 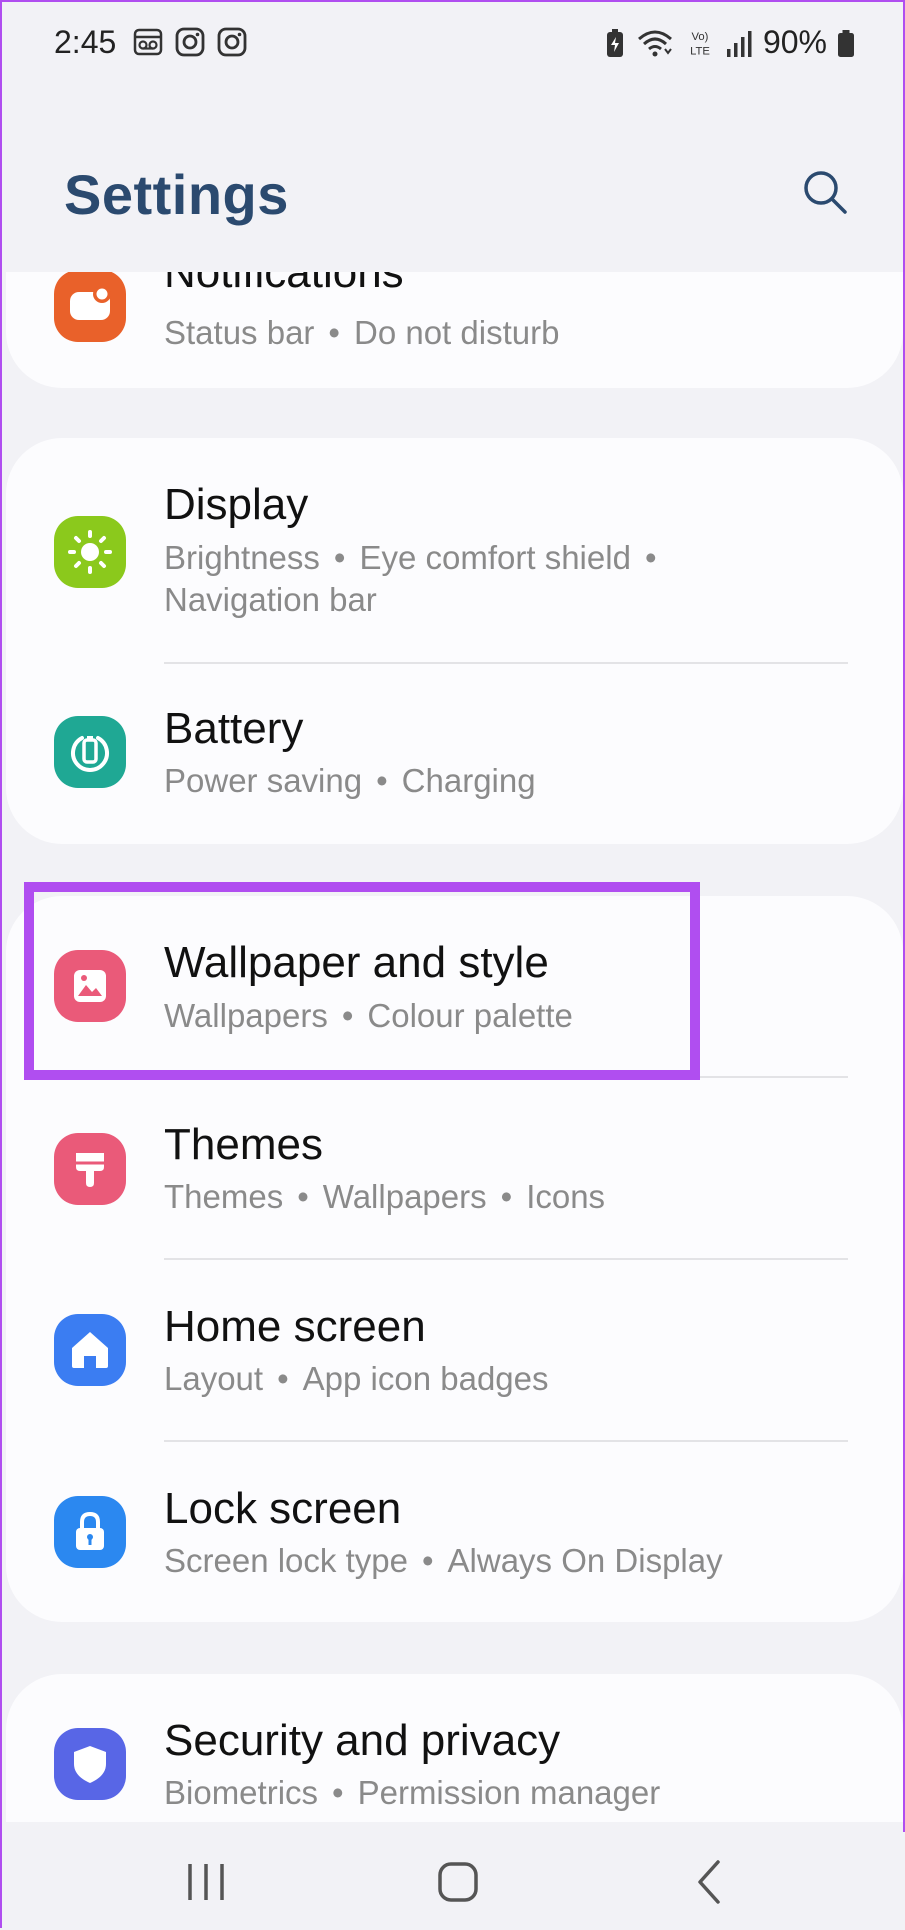 I want to click on navigation-bar, so click(x=453, y=1881).